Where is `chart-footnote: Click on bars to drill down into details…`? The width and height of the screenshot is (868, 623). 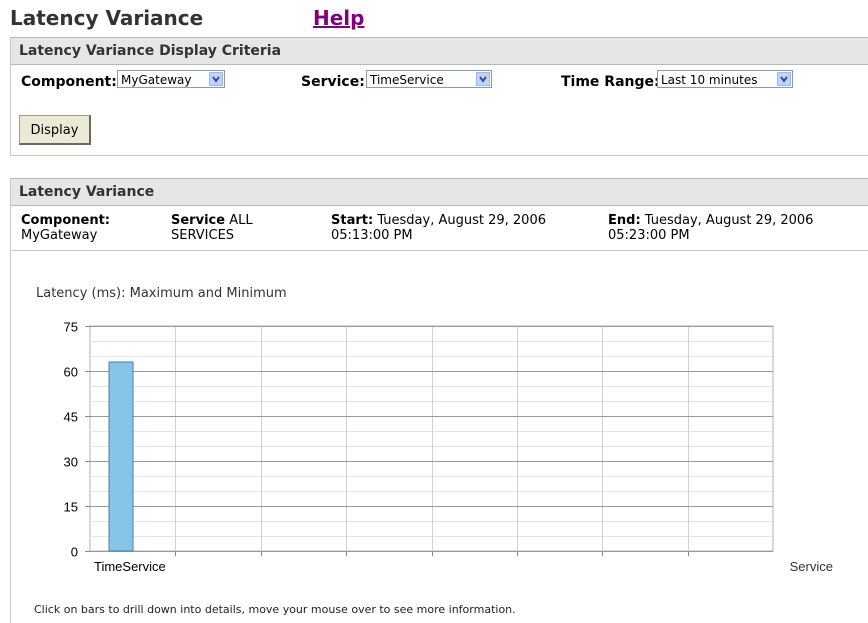 chart-footnote: Click on bars to drill down into details… is located at coordinates (275, 609).